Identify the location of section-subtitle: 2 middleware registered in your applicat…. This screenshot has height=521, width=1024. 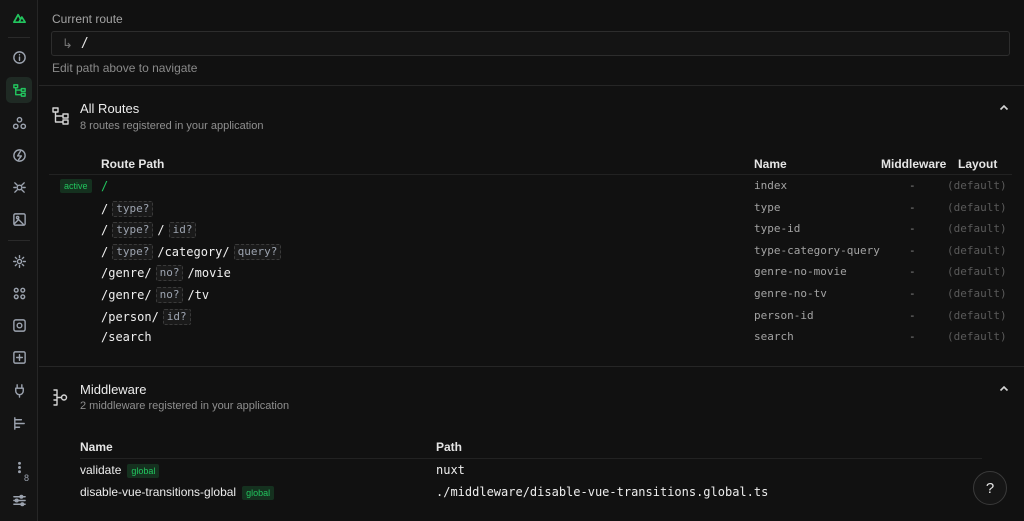
(185, 406).